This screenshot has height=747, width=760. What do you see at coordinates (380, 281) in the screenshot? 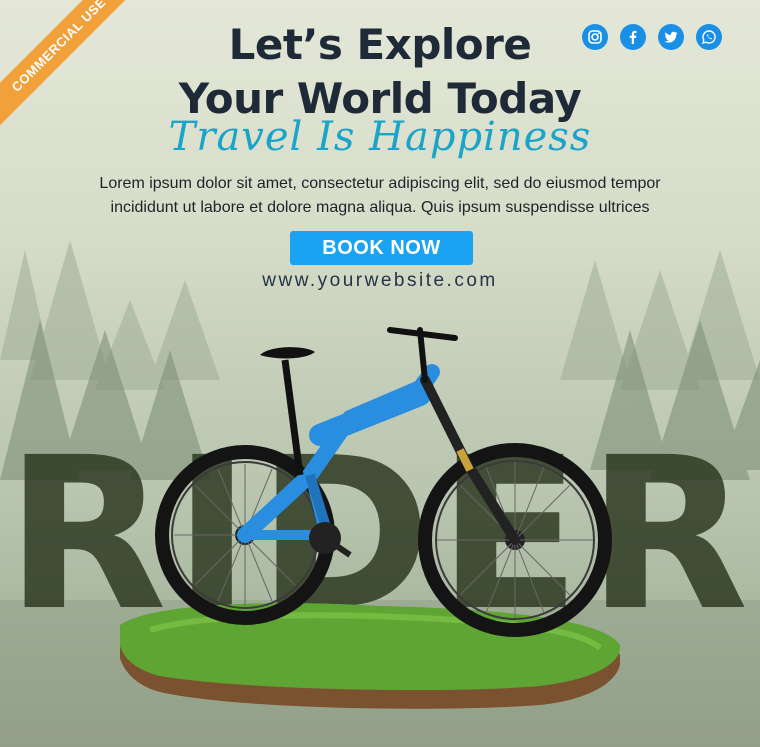
I see `website-url: www.yourwebsite.com` at bounding box center [380, 281].